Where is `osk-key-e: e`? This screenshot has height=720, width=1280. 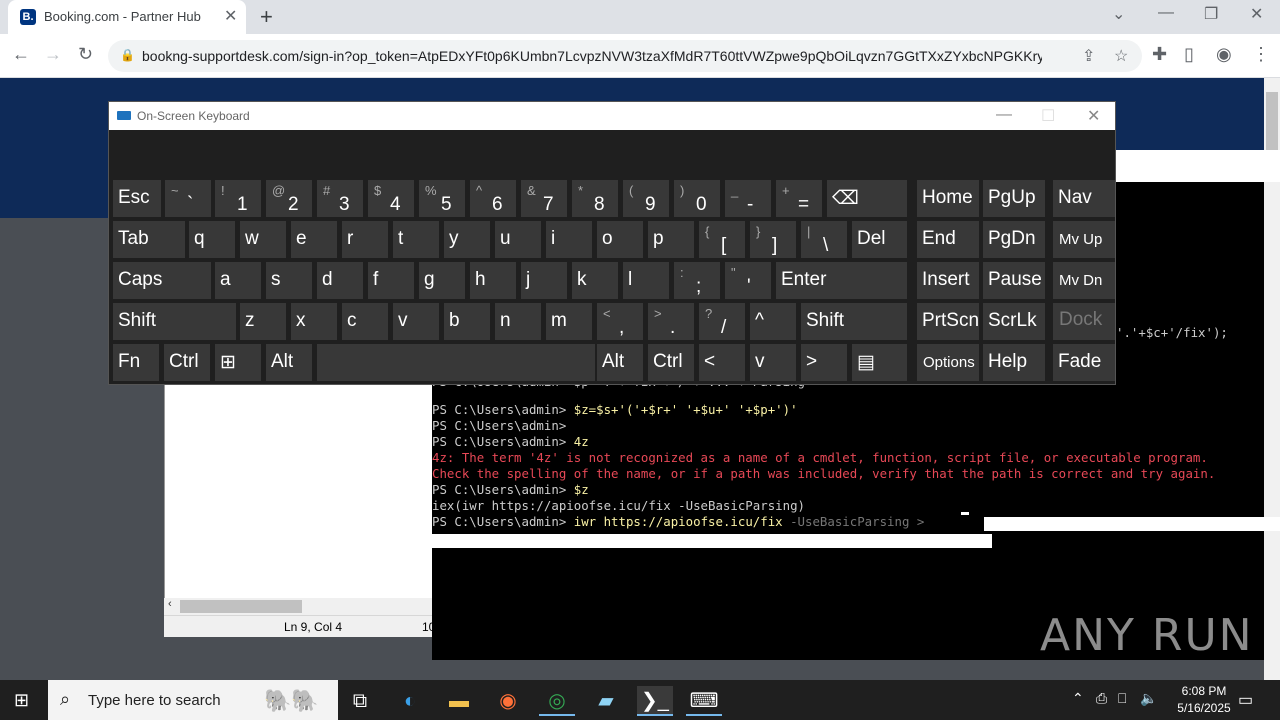
osk-key-e: e is located at coordinates (314, 239).